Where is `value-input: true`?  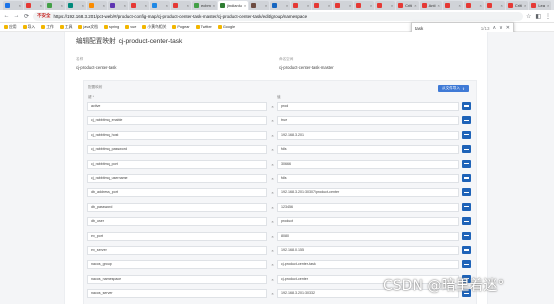
value-input: true is located at coordinates (368, 121).